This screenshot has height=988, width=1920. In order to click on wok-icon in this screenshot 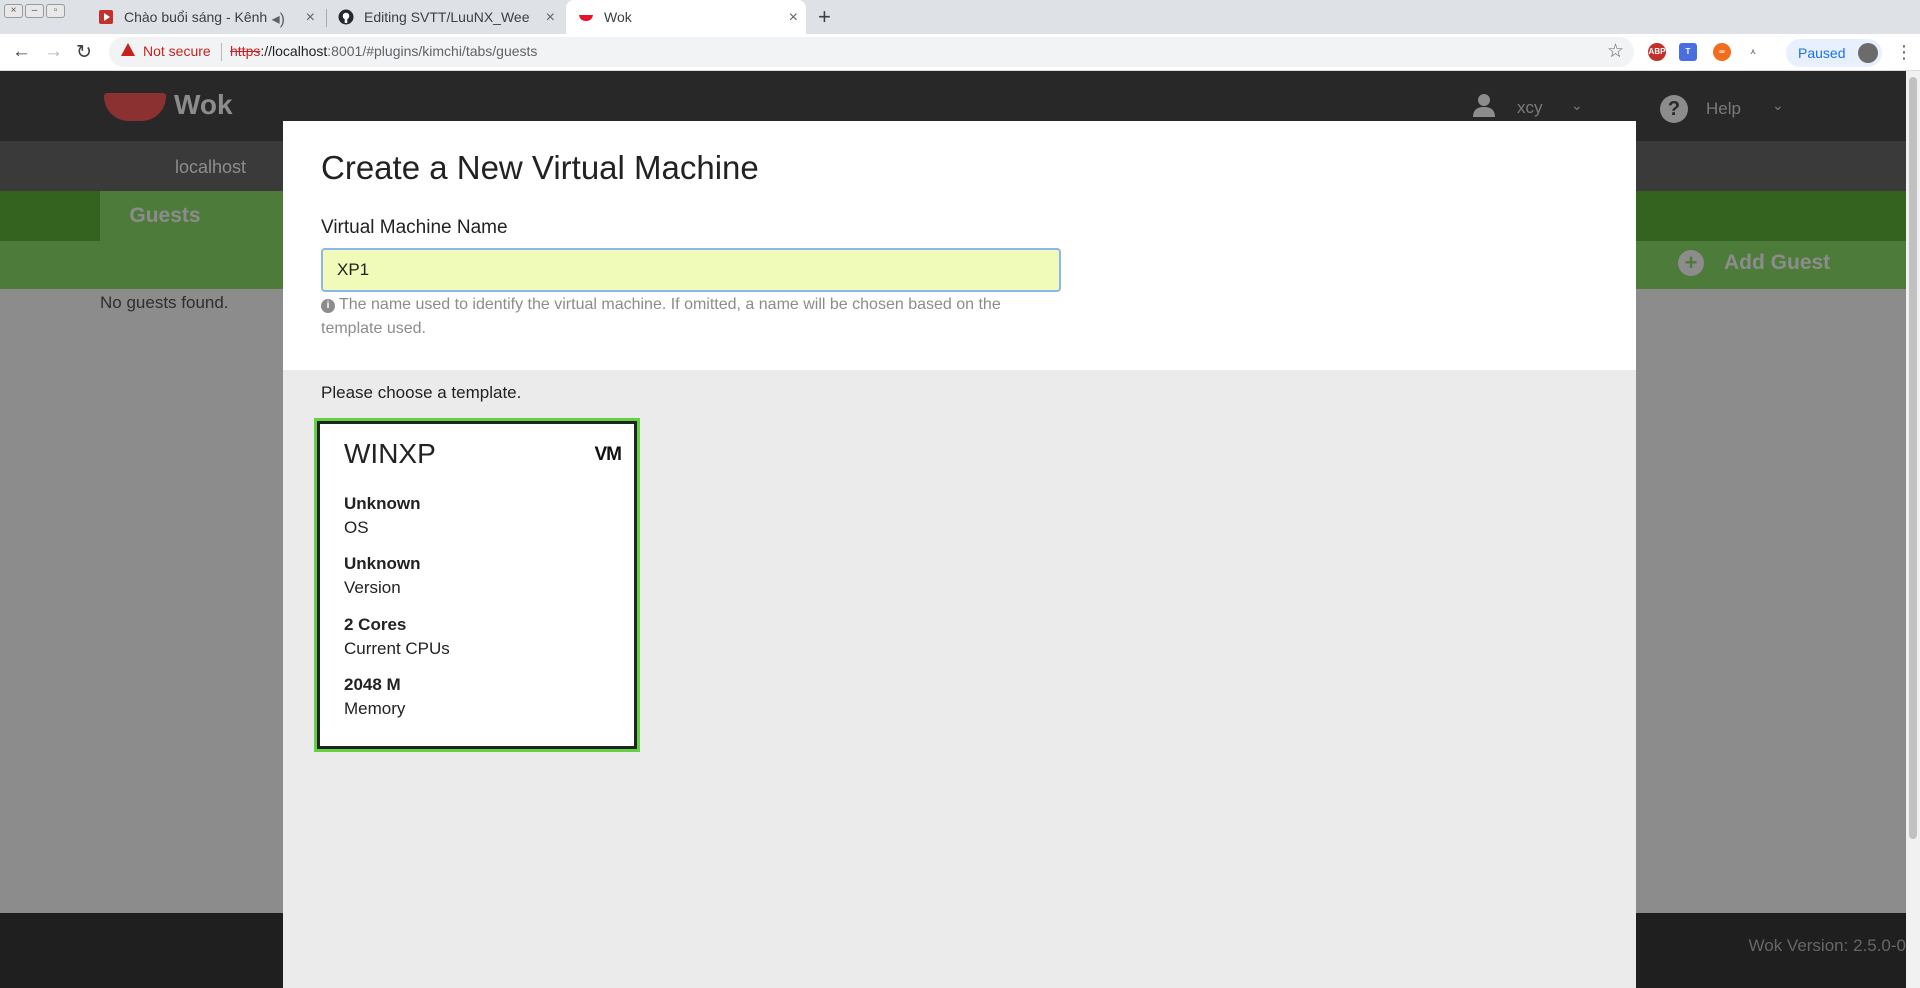, I will do `click(586, 18)`.